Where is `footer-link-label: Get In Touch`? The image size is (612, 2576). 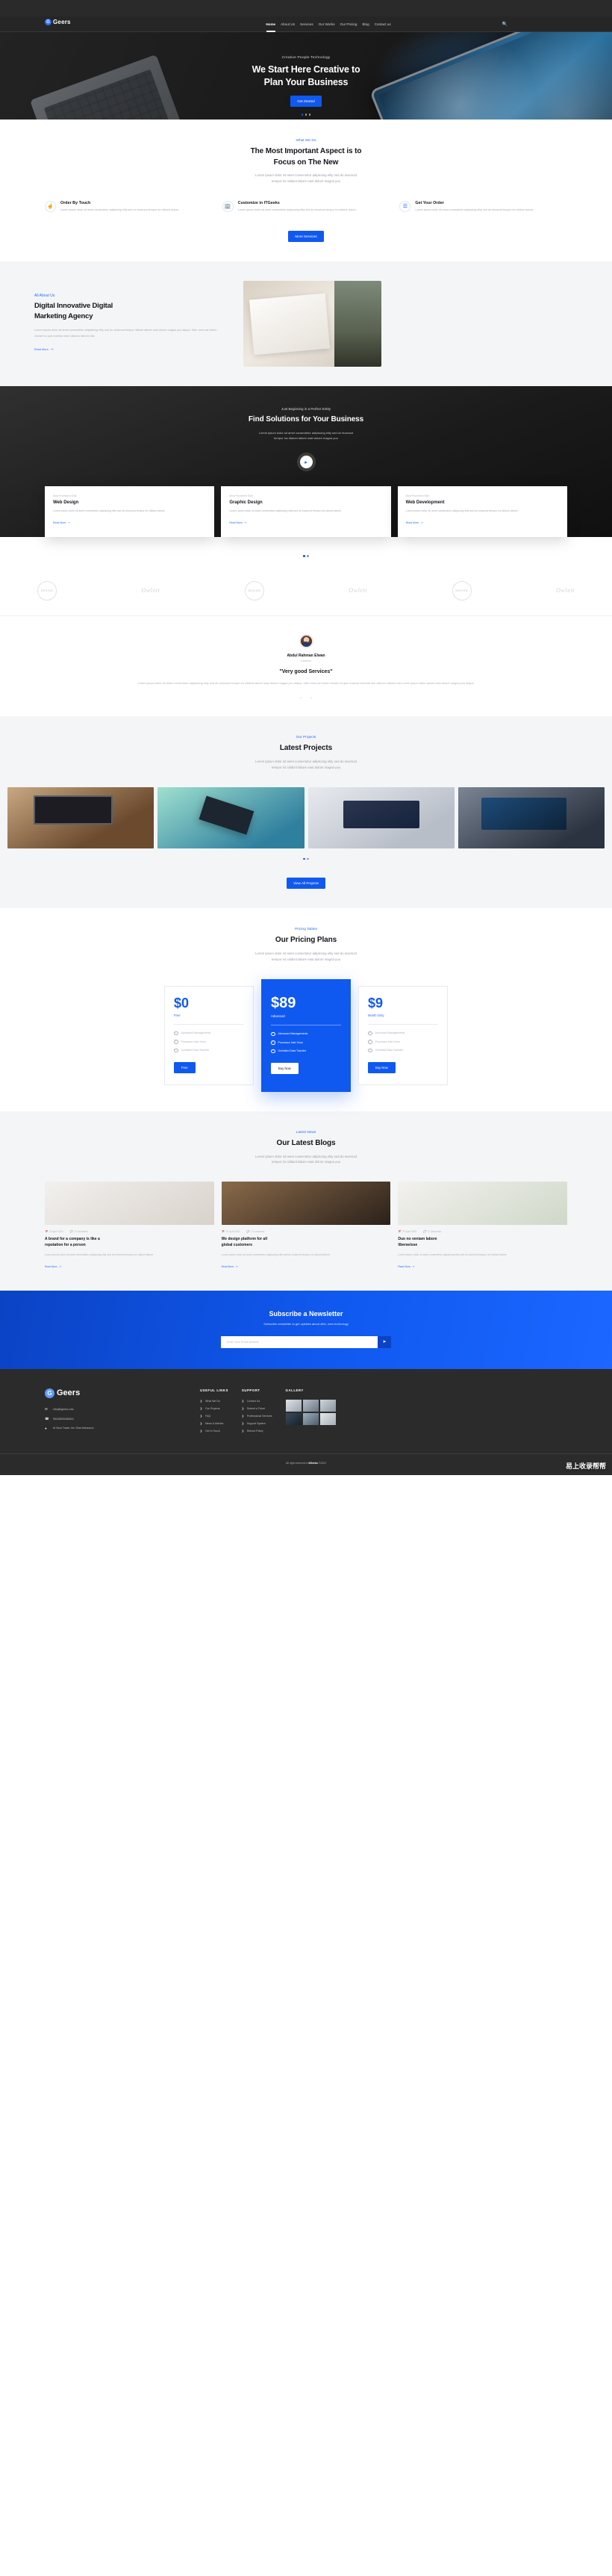
footer-link-label: Get In Touch is located at coordinates (212, 1431).